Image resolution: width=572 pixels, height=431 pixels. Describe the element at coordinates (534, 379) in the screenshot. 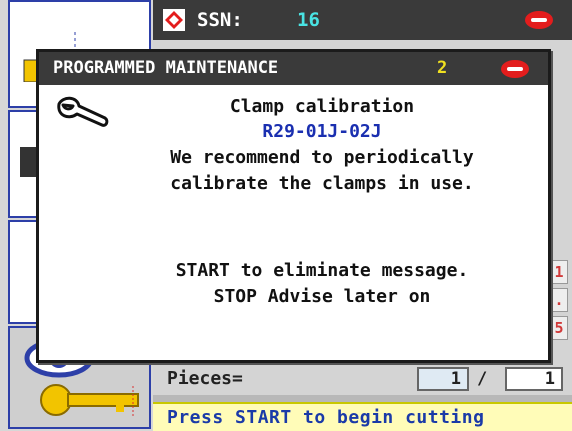

I see `pieces-total-field: 1` at that location.